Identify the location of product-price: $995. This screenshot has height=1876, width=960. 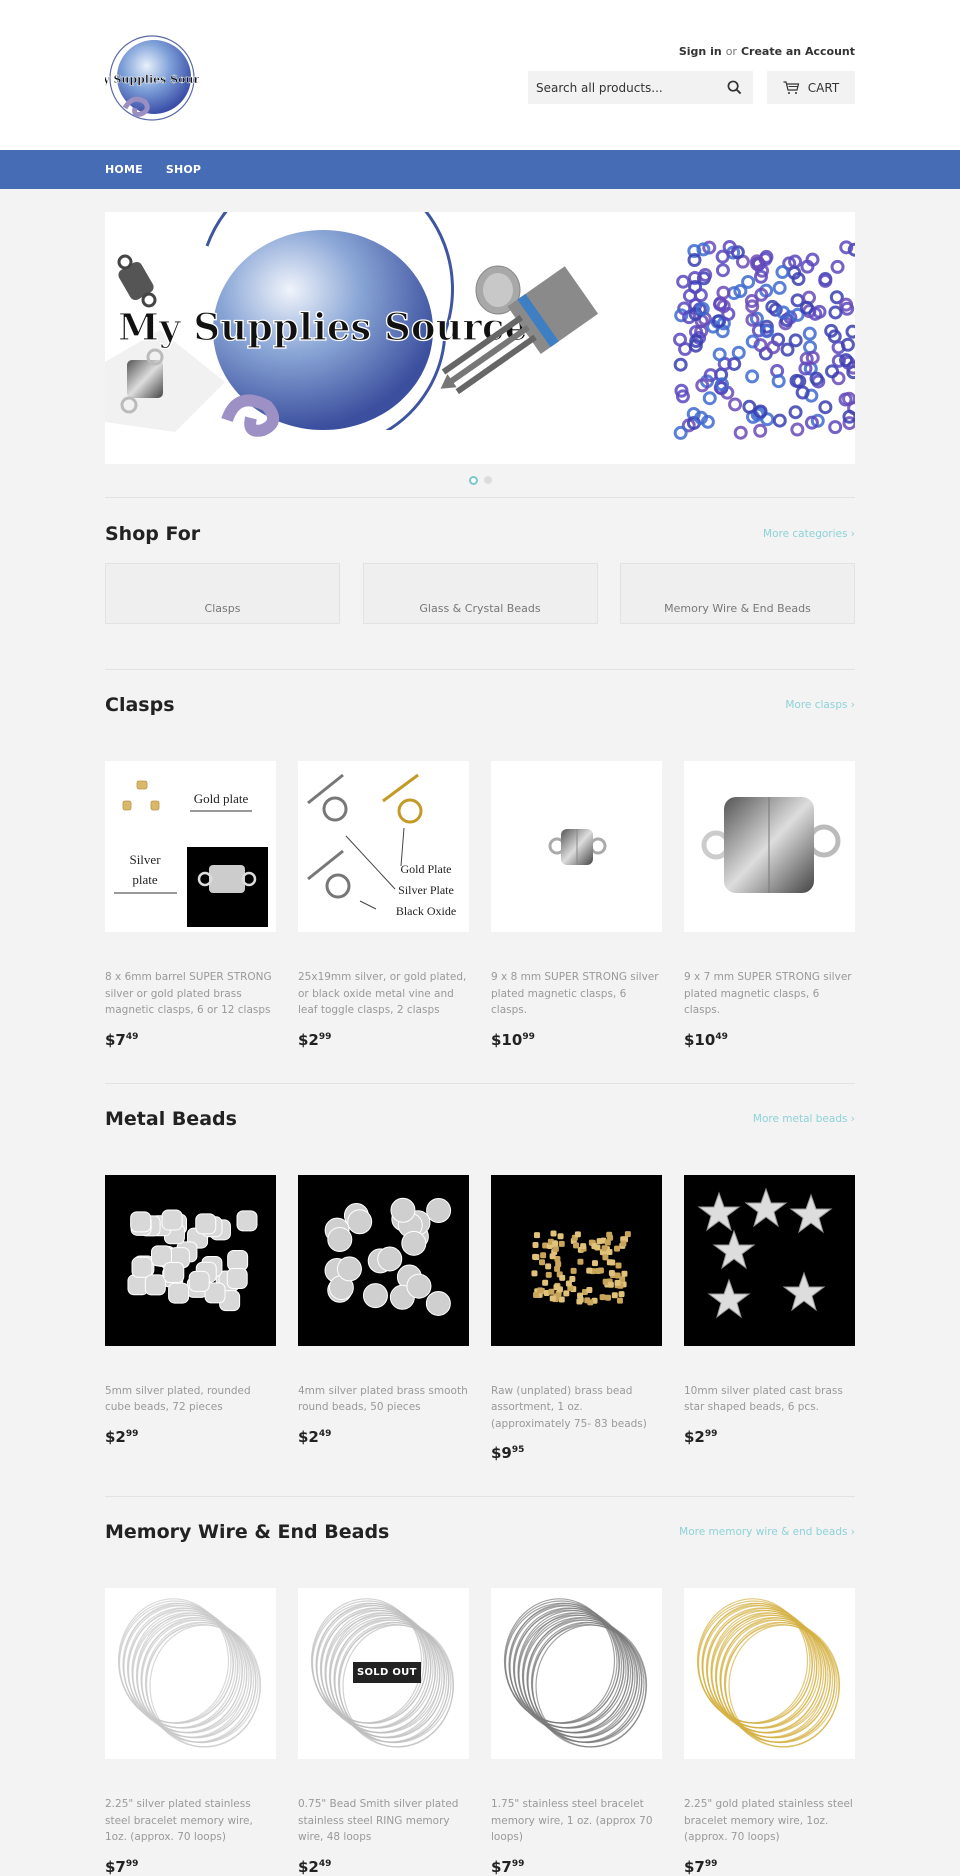
(508, 1453).